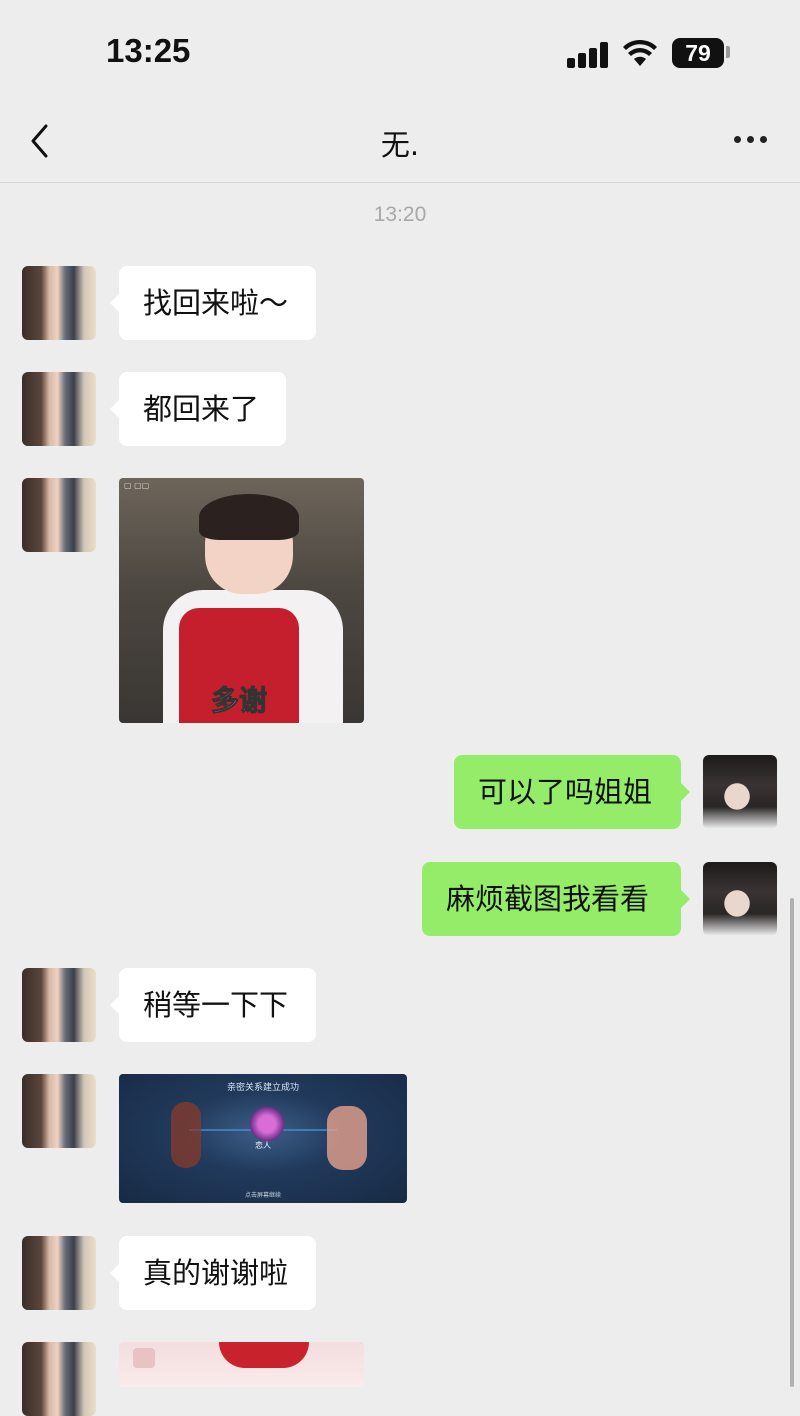 This screenshot has height=1416, width=800. I want to click on sticker-caption: 多谢, so click(238, 701).